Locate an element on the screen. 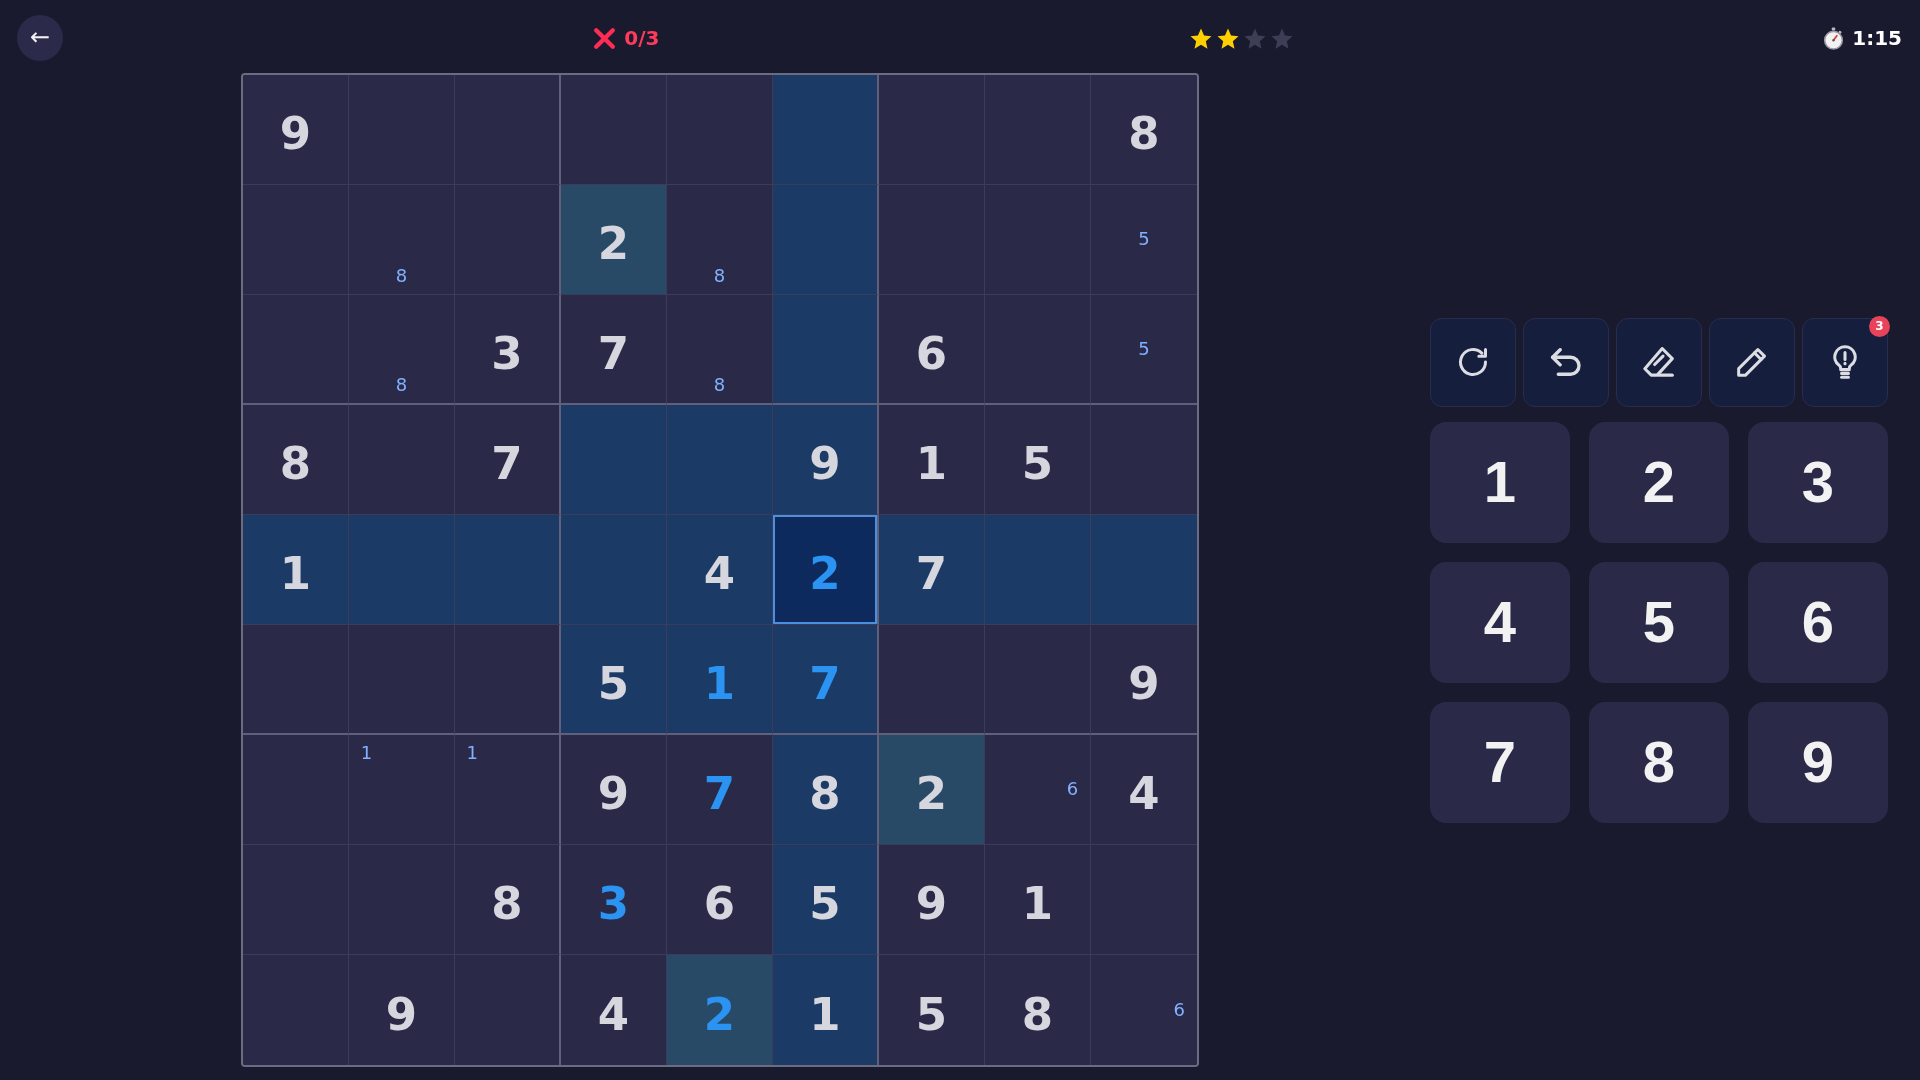 This screenshot has width=1920, height=1080. back-button: ← is located at coordinates (40, 38).